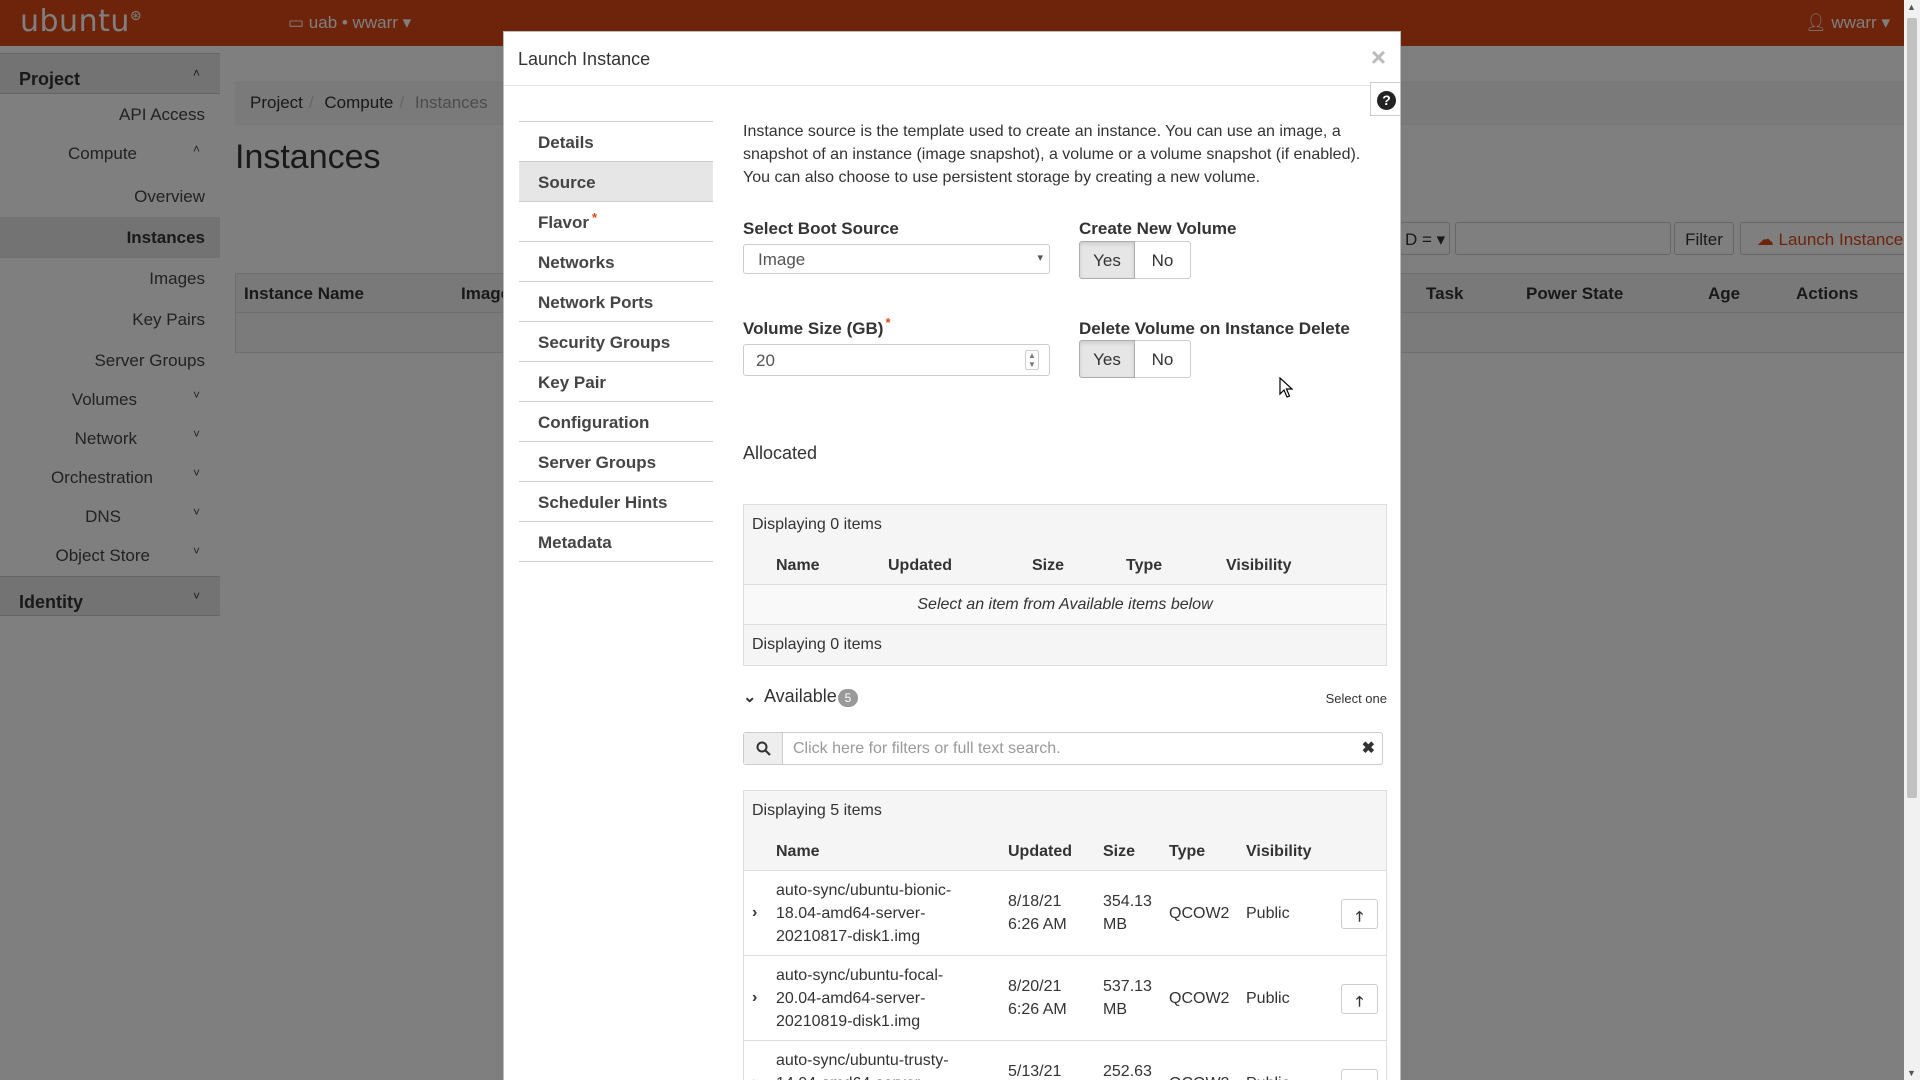  What do you see at coordinates (1378, 57) in the screenshot?
I see `close-icon: ×` at bounding box center [1378, 57].